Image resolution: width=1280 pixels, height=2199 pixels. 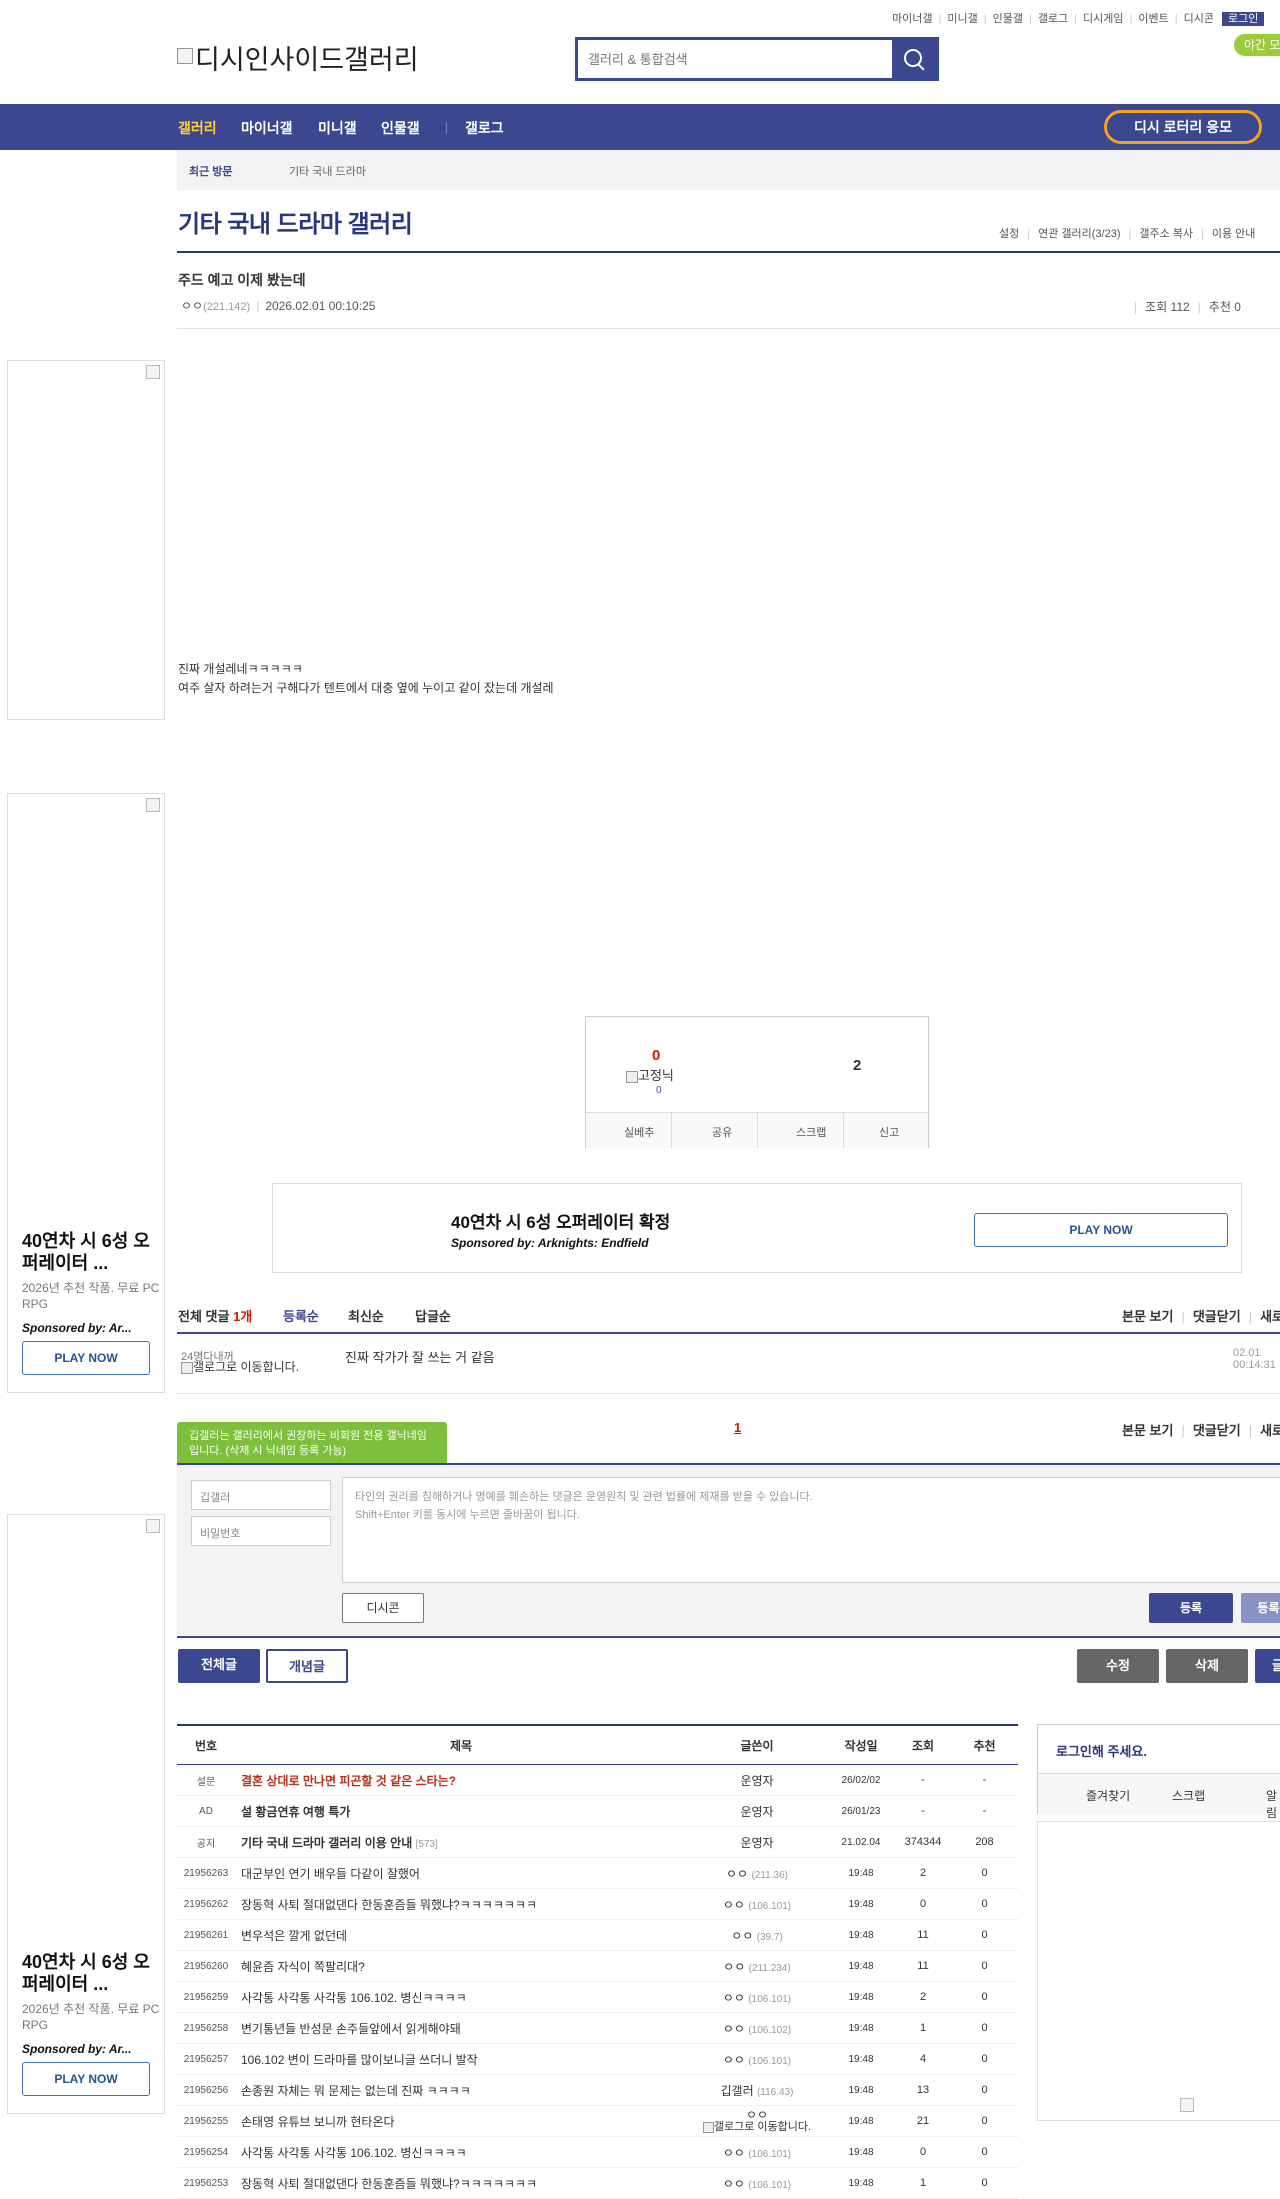 What do you see at coordinates (1009, 234) in the screenshot?
I see `gallery-settings: 설정` at bounding box center [1009, 234].